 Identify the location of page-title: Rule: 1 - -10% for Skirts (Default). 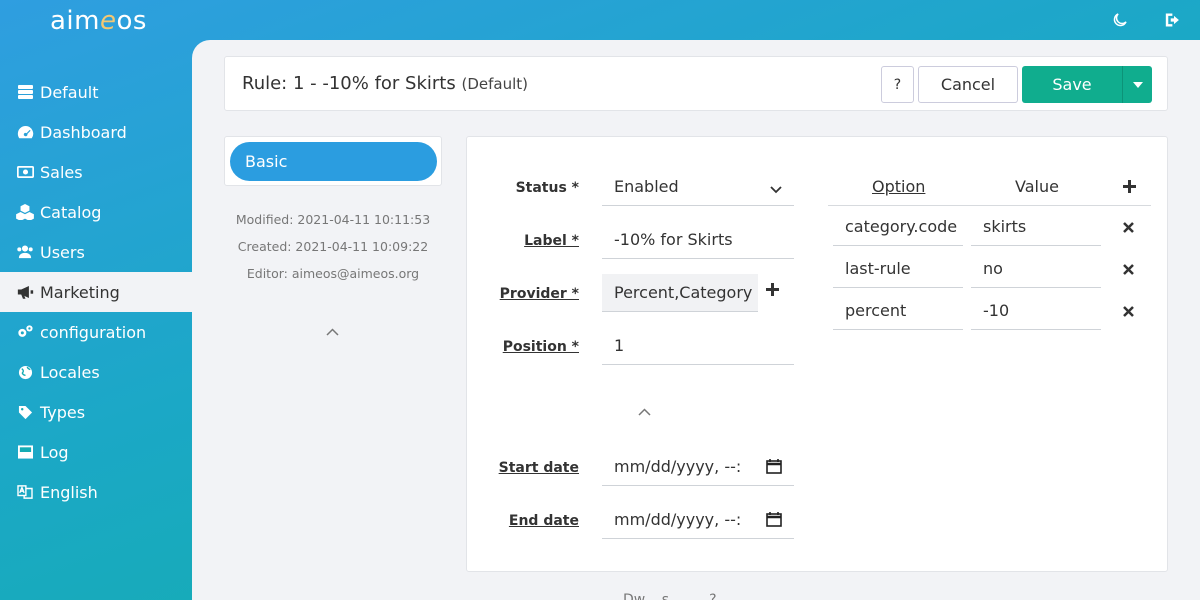
(385, 83).